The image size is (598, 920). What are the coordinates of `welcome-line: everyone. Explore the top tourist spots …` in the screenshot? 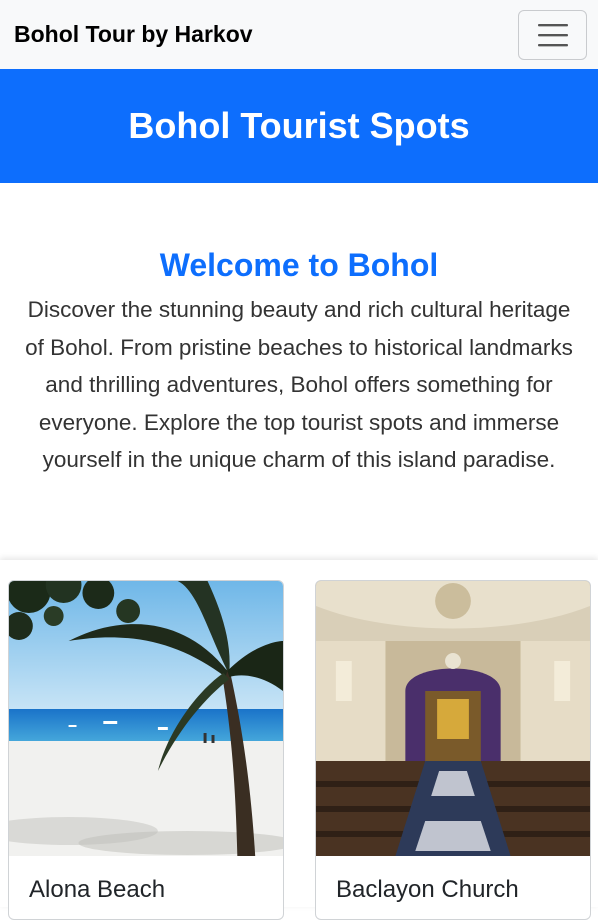 It's located at (299, 422).